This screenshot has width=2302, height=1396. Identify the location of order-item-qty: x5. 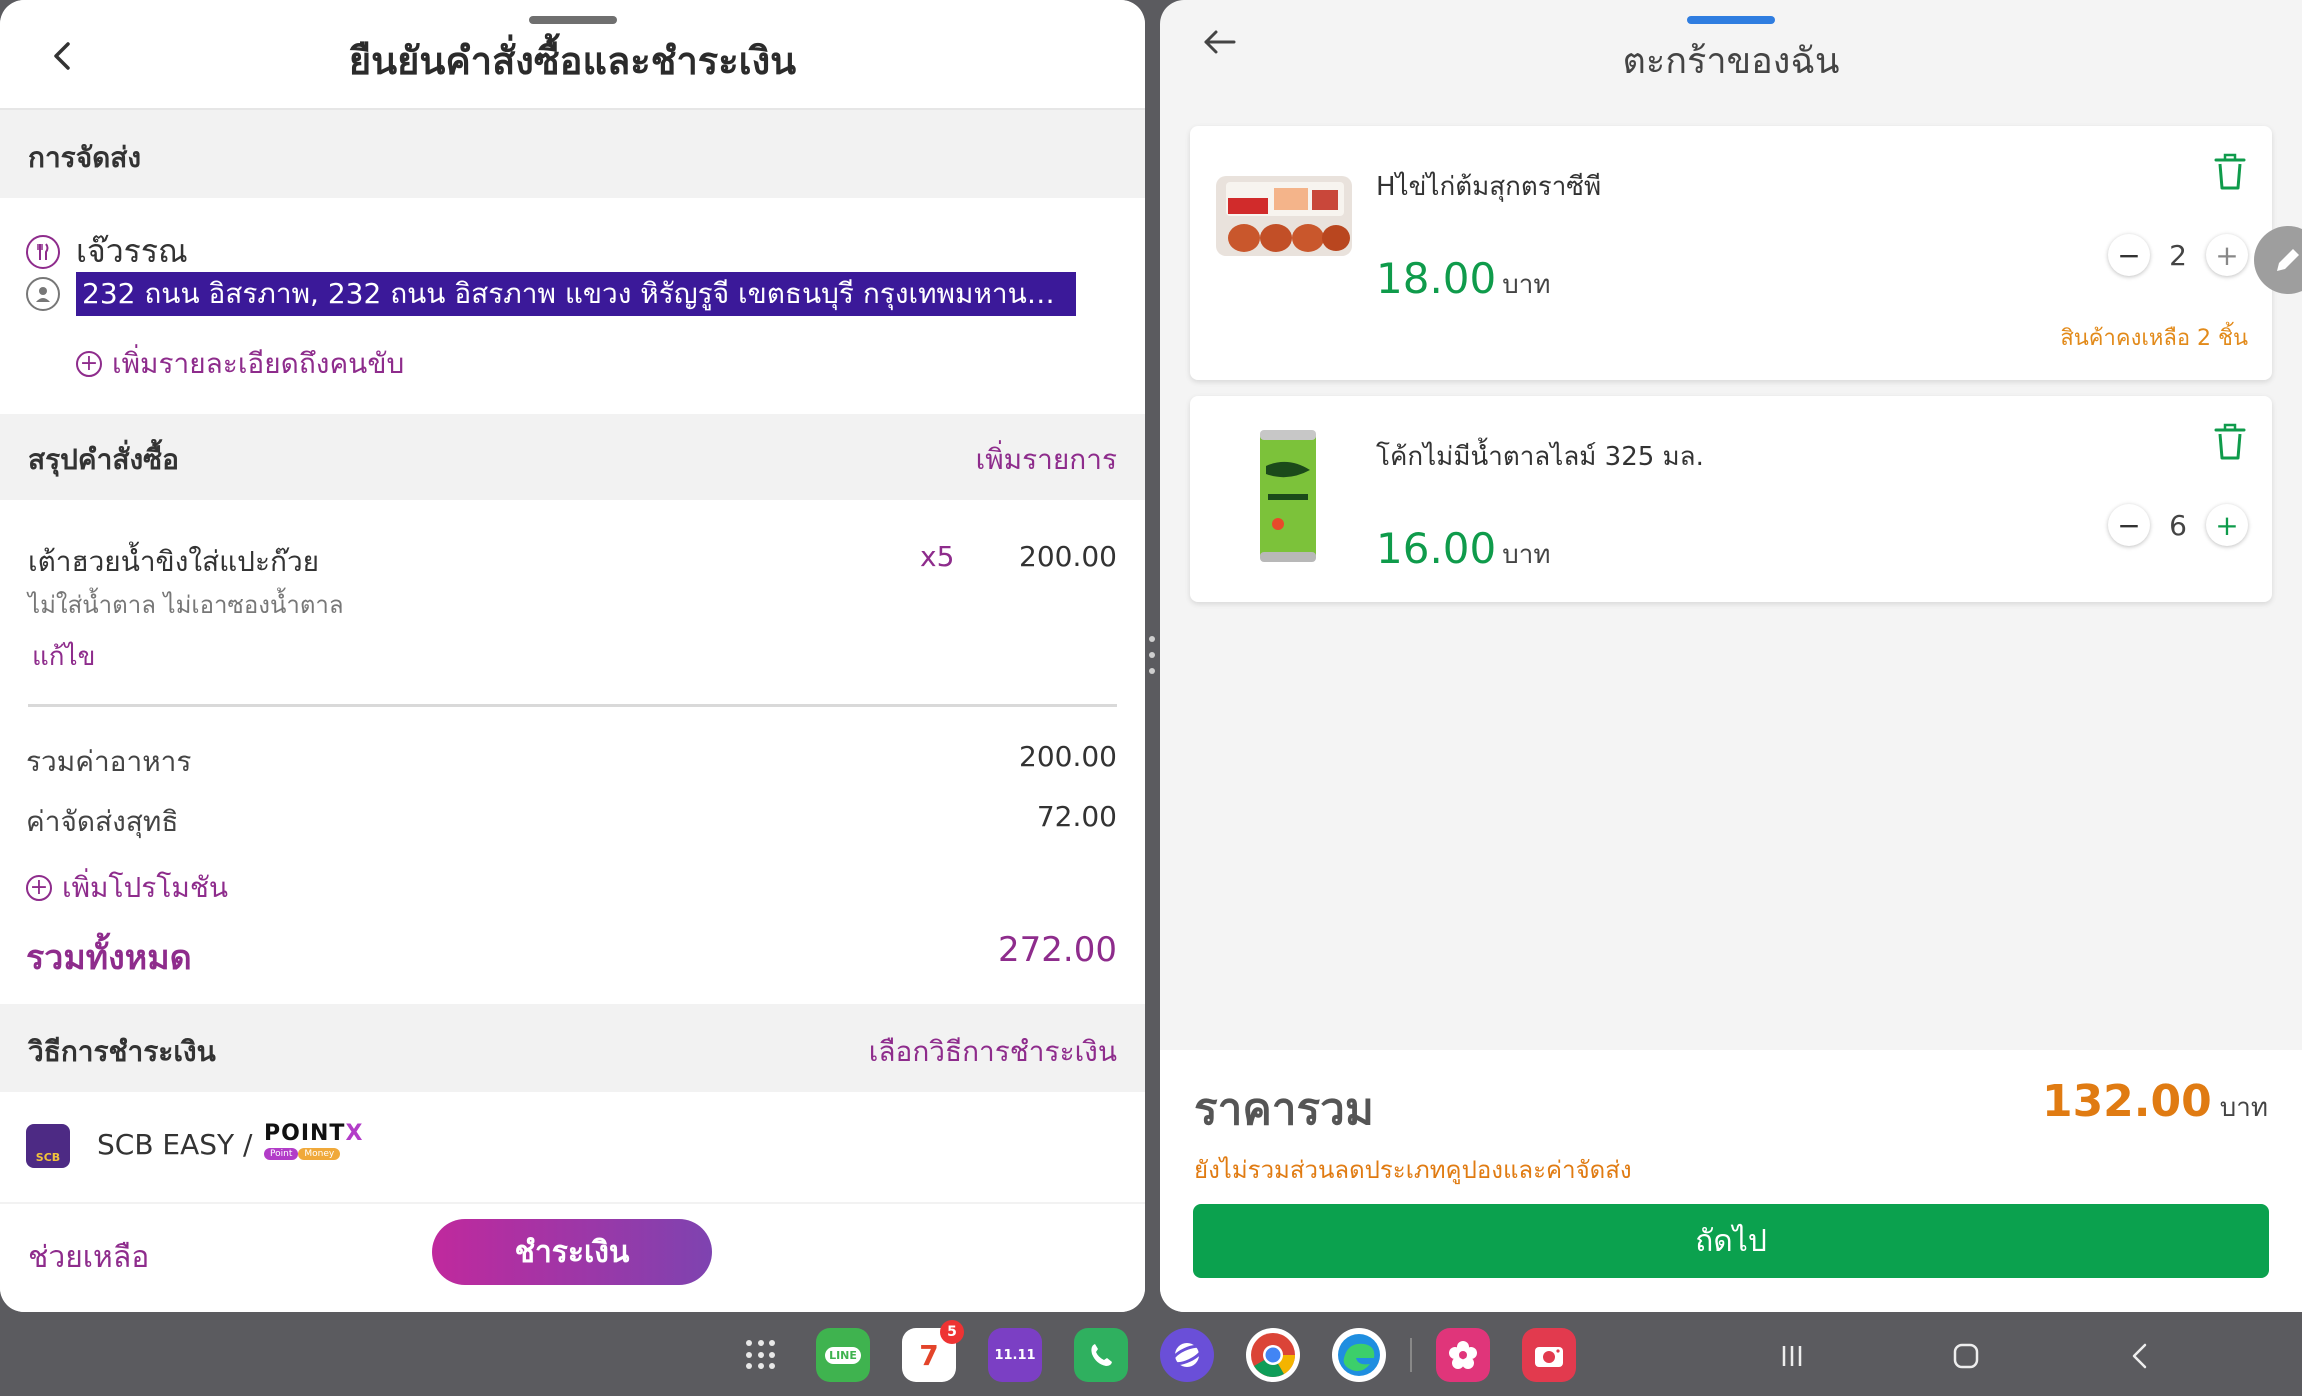
(937, 556).